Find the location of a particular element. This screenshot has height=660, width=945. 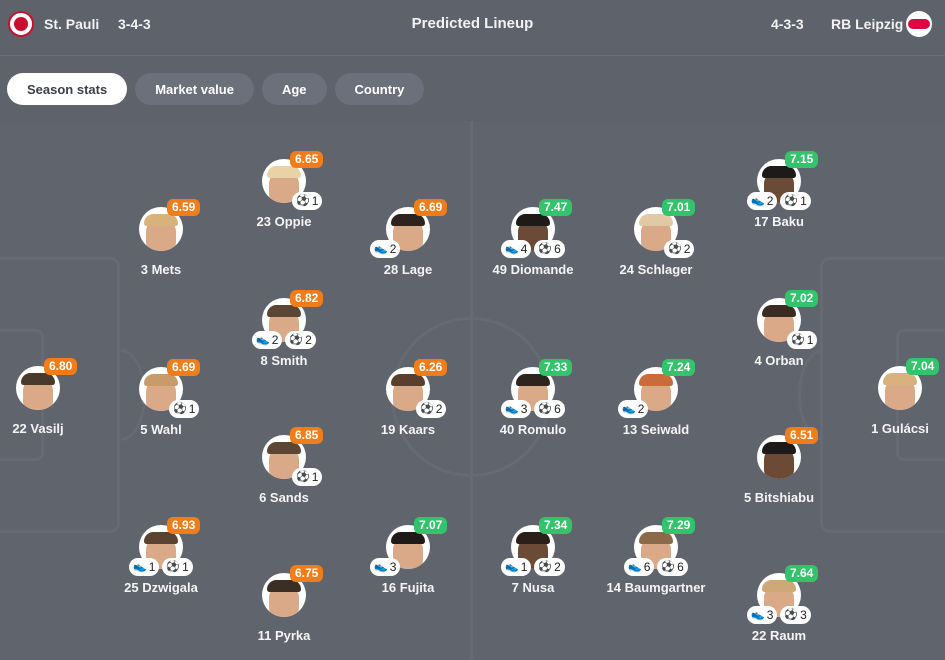

tab-age: Age is located at coordinates (294, 89).